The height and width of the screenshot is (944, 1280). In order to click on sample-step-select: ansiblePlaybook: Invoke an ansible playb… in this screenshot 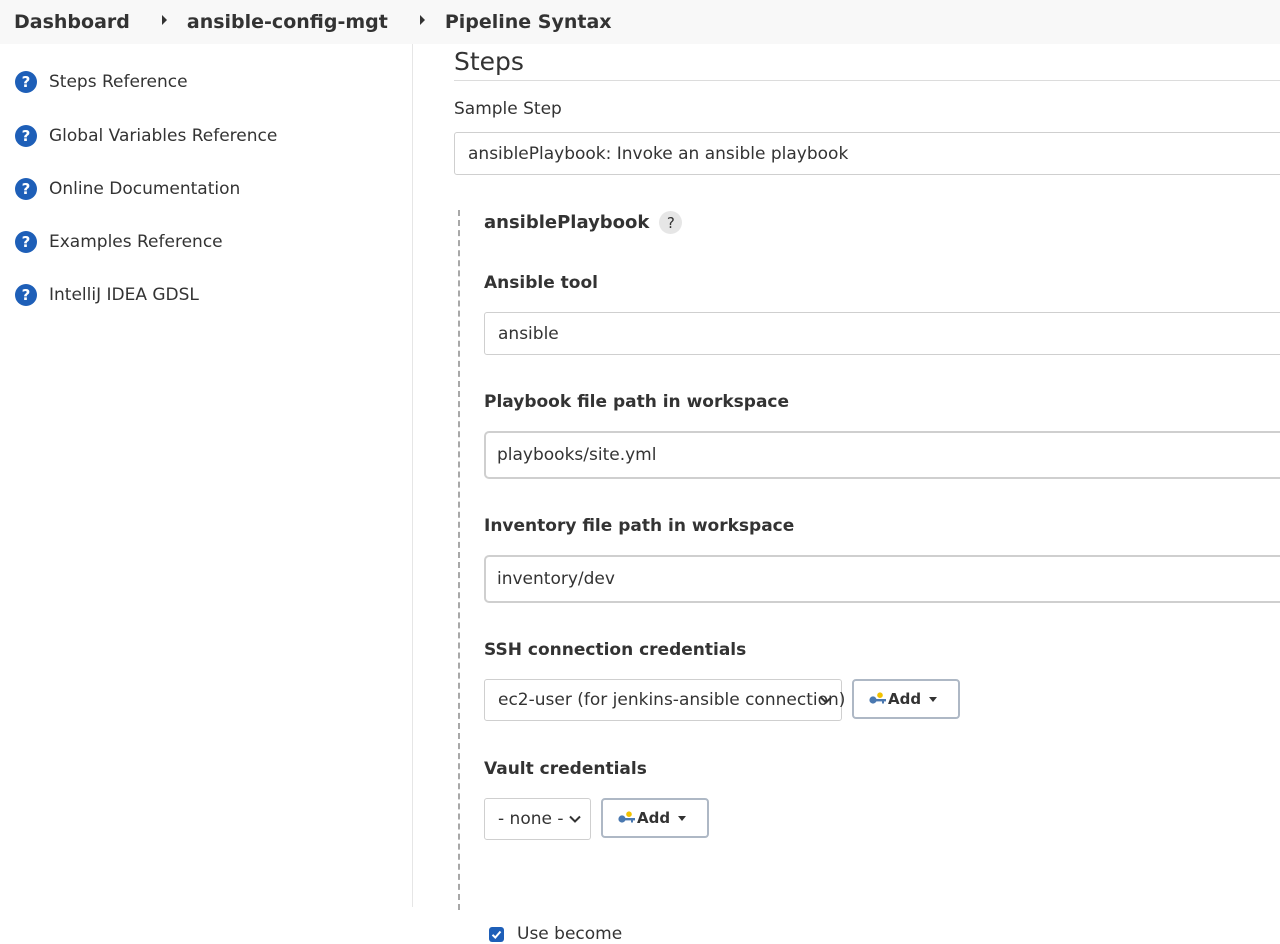, I will do `click(867, 153)`.